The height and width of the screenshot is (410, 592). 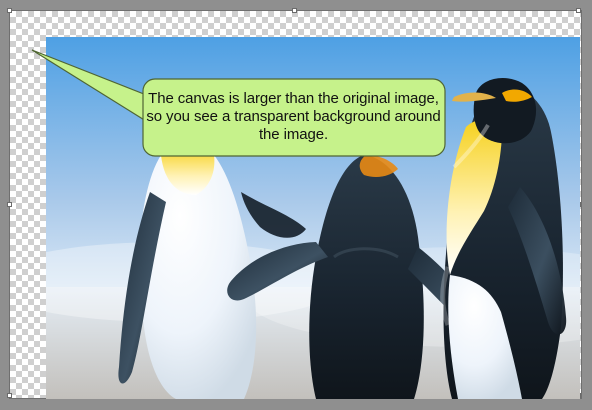 What do you see at coordinates (294, 10) in the screenshot?
I see `resize-handle-top-center` at bounding box center [294, 10].